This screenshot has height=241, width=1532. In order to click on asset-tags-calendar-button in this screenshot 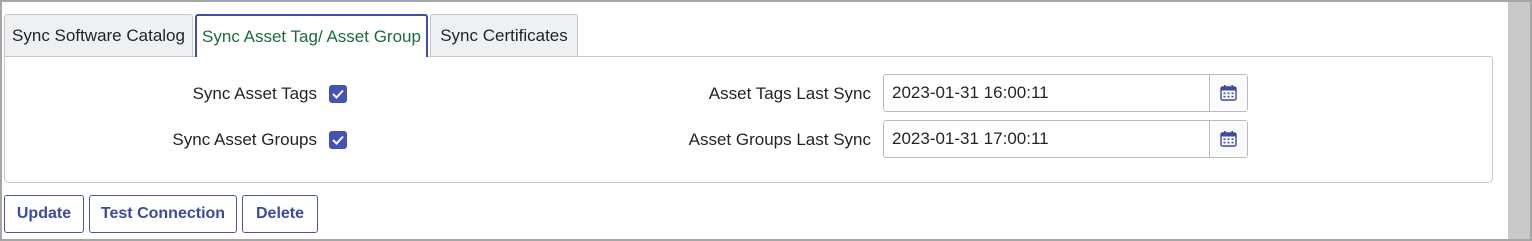, I will do `click(1228, 93)`.